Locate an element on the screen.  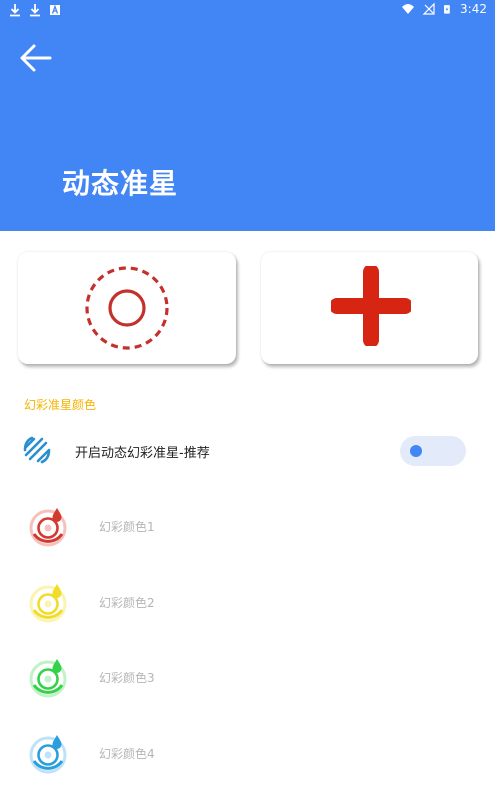
plus-crosshair-icon is located at coordinates (371, 306).